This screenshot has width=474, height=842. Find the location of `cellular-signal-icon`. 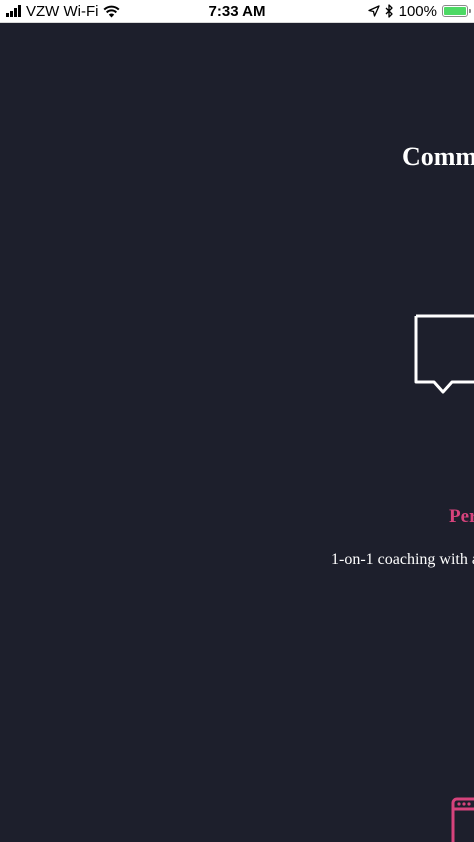

cellular-signal-icon is located at coordinates (13, 11).